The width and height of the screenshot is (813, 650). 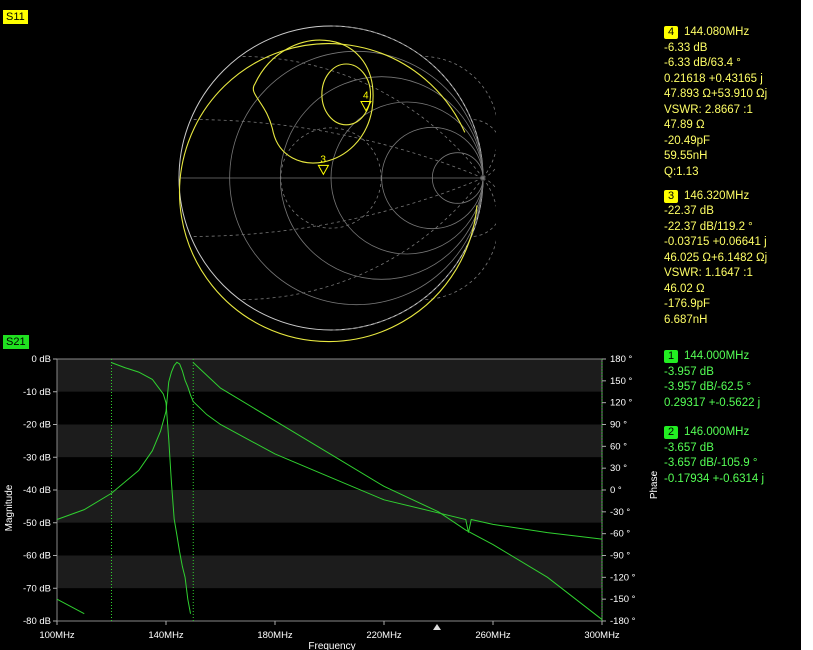 I want to click on y-tick-label: 0 dB, so click(x=41, y=359).